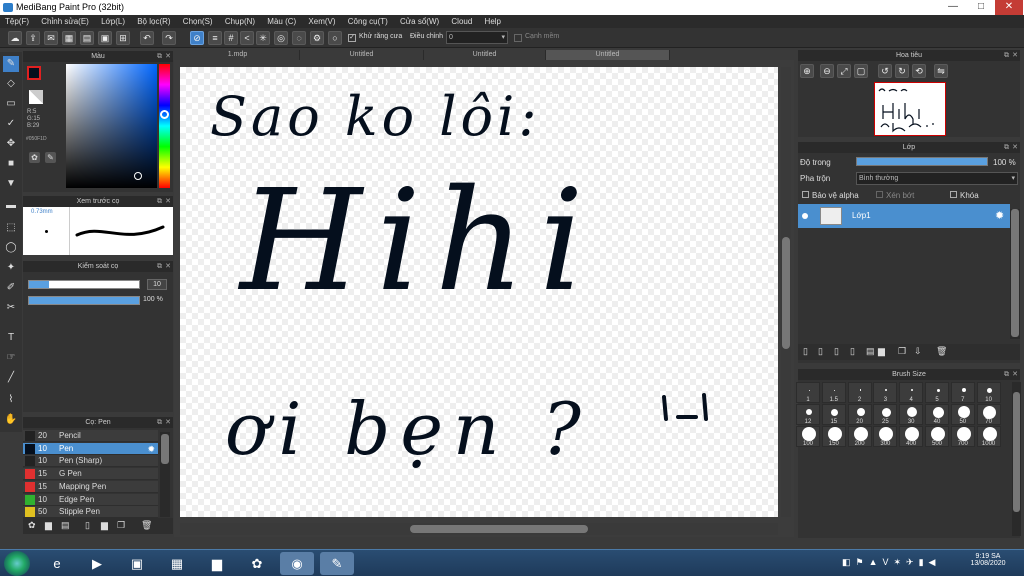 This screenshot has height=576, width=1024. I want to click on menu-view: Xem(V), so click(321, 21).